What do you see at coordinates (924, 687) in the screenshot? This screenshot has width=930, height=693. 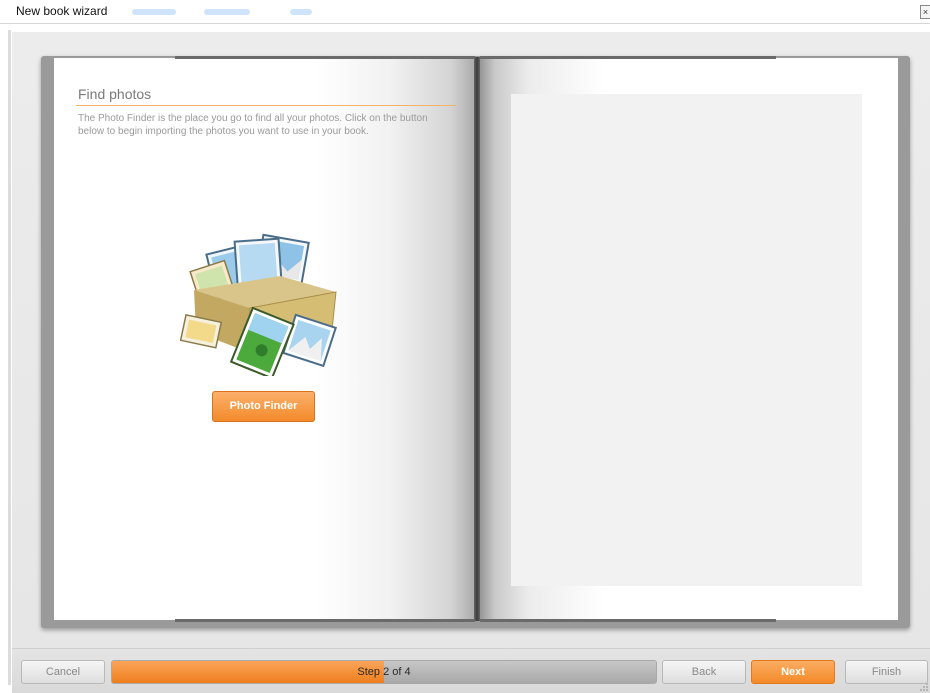 I see `resize-grip-icon` at bounding box center [924, 687].